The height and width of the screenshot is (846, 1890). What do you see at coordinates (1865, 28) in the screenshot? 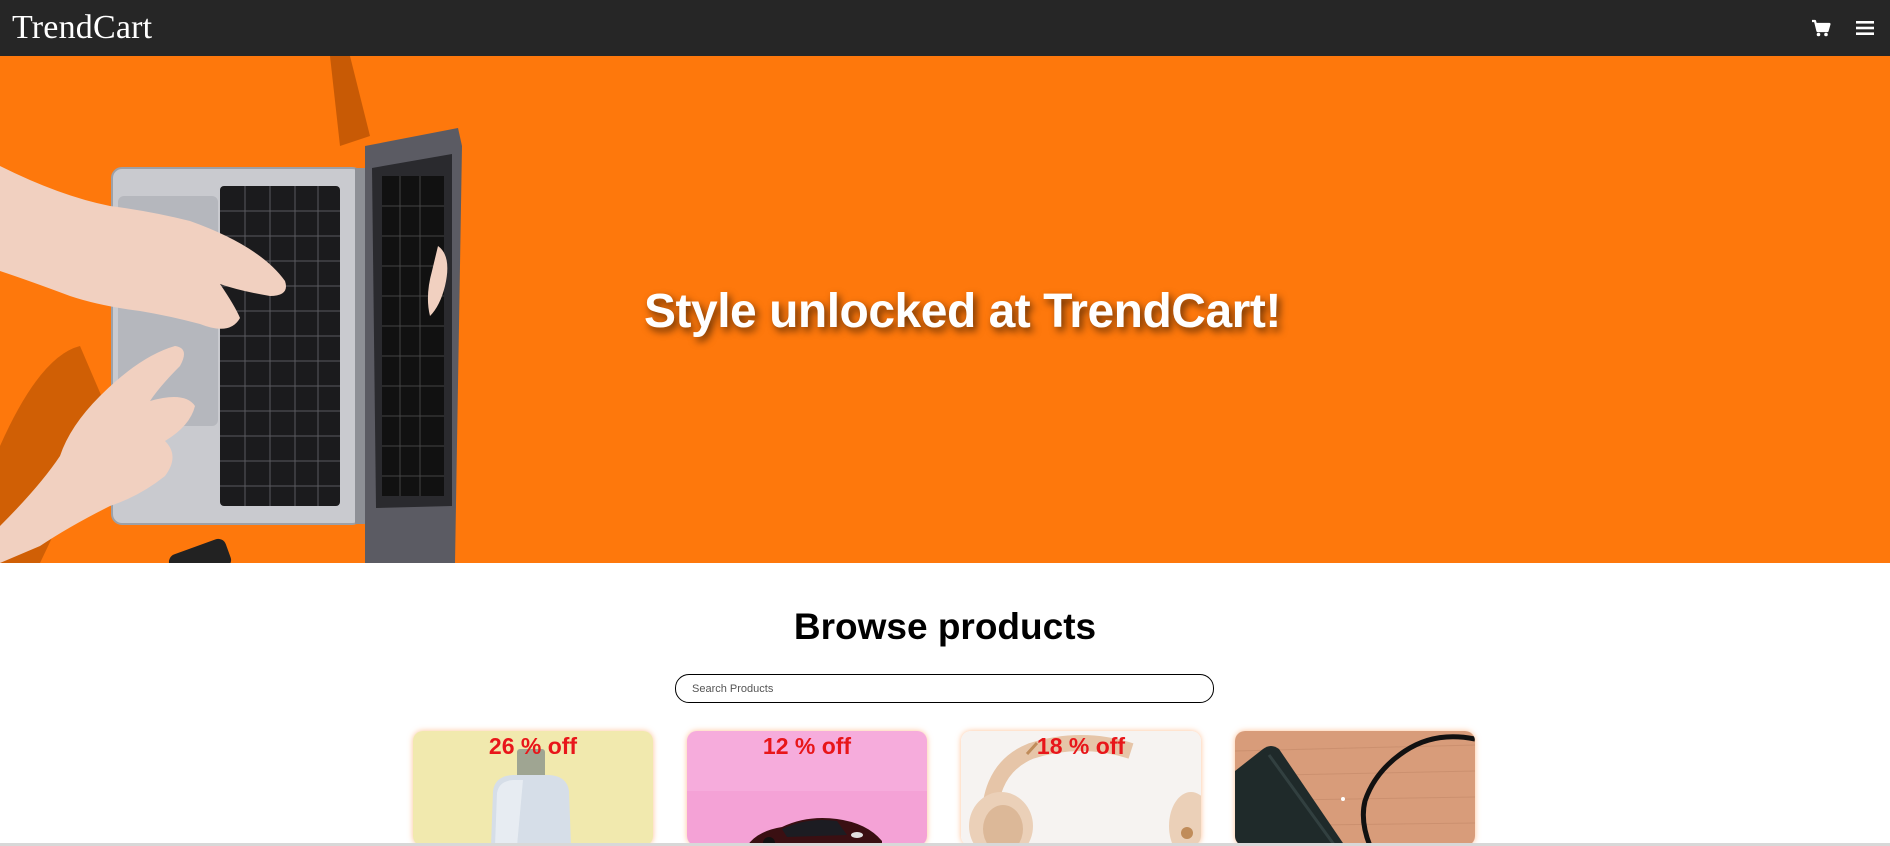
I see `hamburger-menu-icon` at bounding box center [1865, 28].